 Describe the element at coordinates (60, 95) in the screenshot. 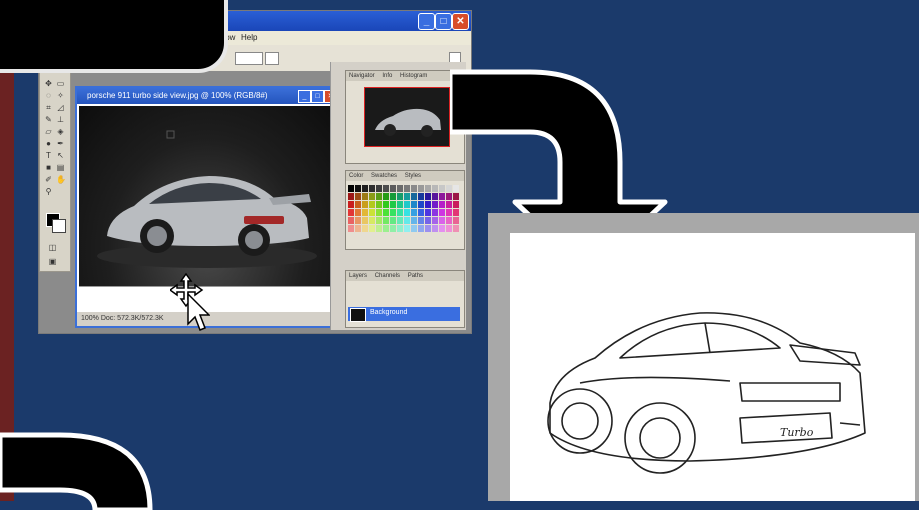

I see `wand-tool-icon: ✧` at that location.